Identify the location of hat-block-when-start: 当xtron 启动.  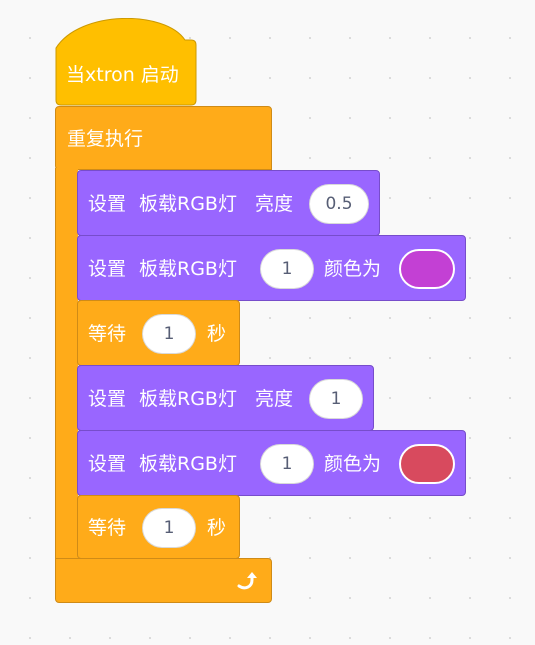
(126, 62).